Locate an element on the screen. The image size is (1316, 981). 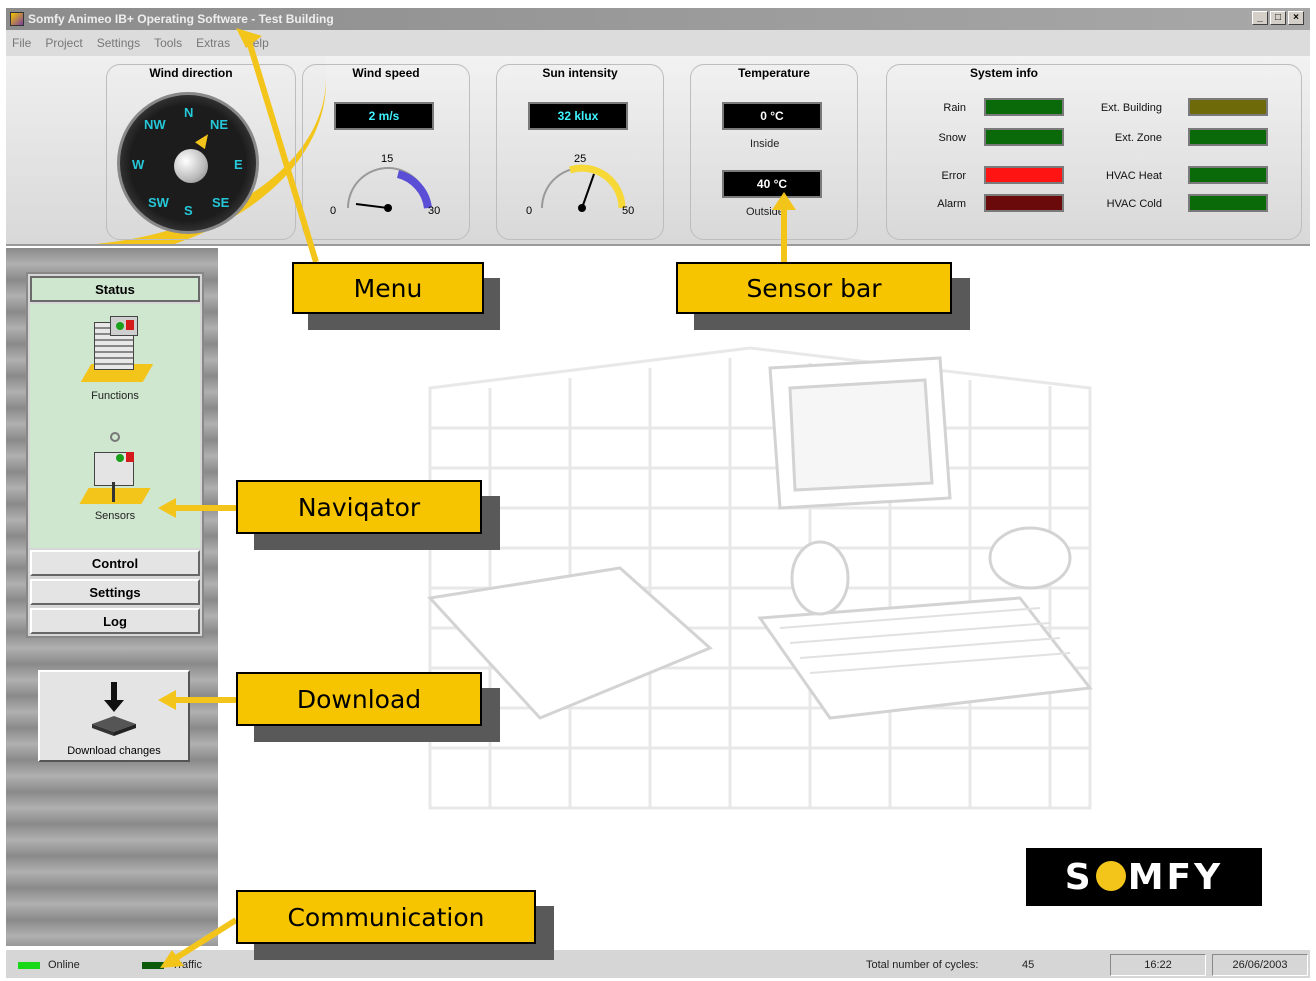
menu-arrowhead is located at coordinates (249, 38).